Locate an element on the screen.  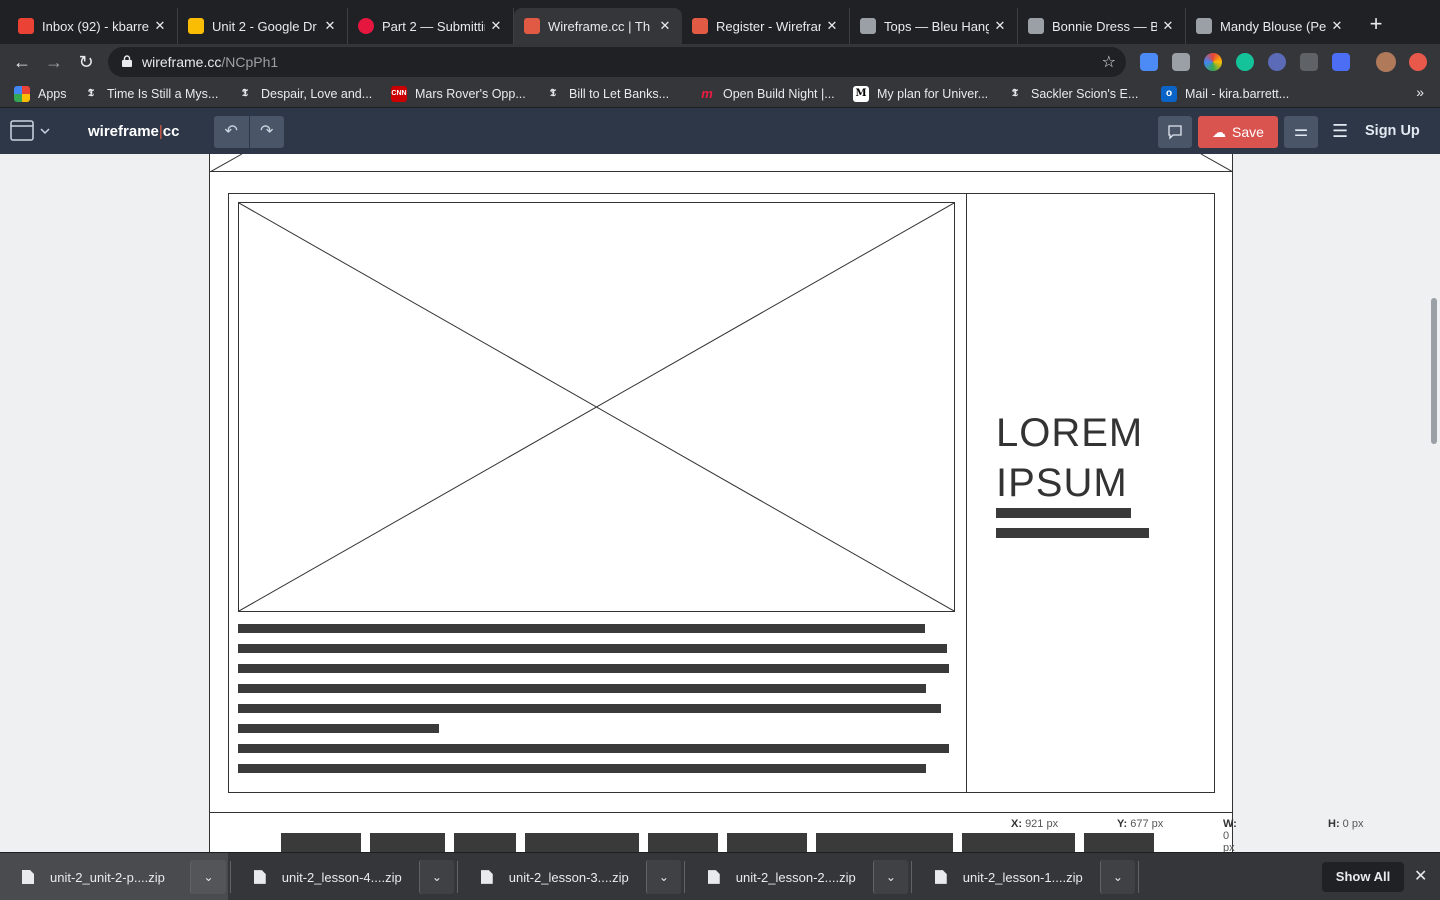
tab-wireframe-active: Wireframe.cc | Th ✕ is located at coordinates (598, 26).